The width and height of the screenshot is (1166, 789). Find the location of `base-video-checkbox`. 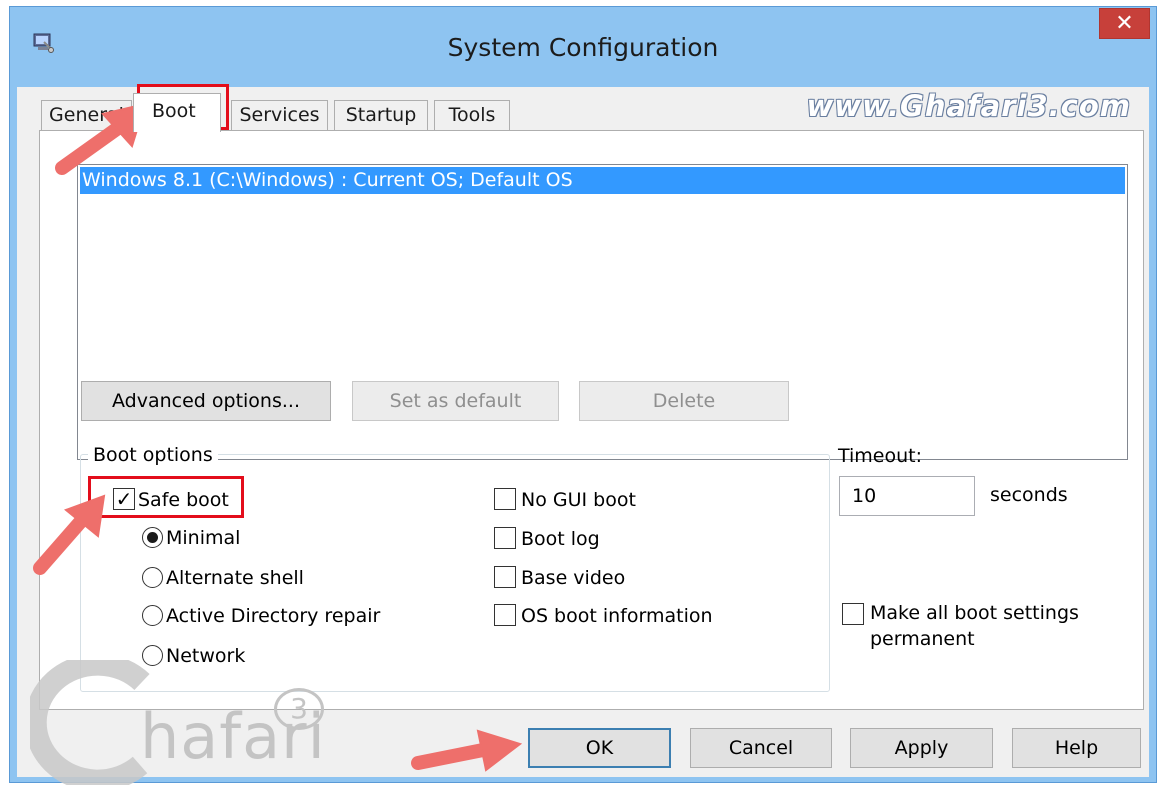

base-video-checkbox is located at coordinates (505, 577).